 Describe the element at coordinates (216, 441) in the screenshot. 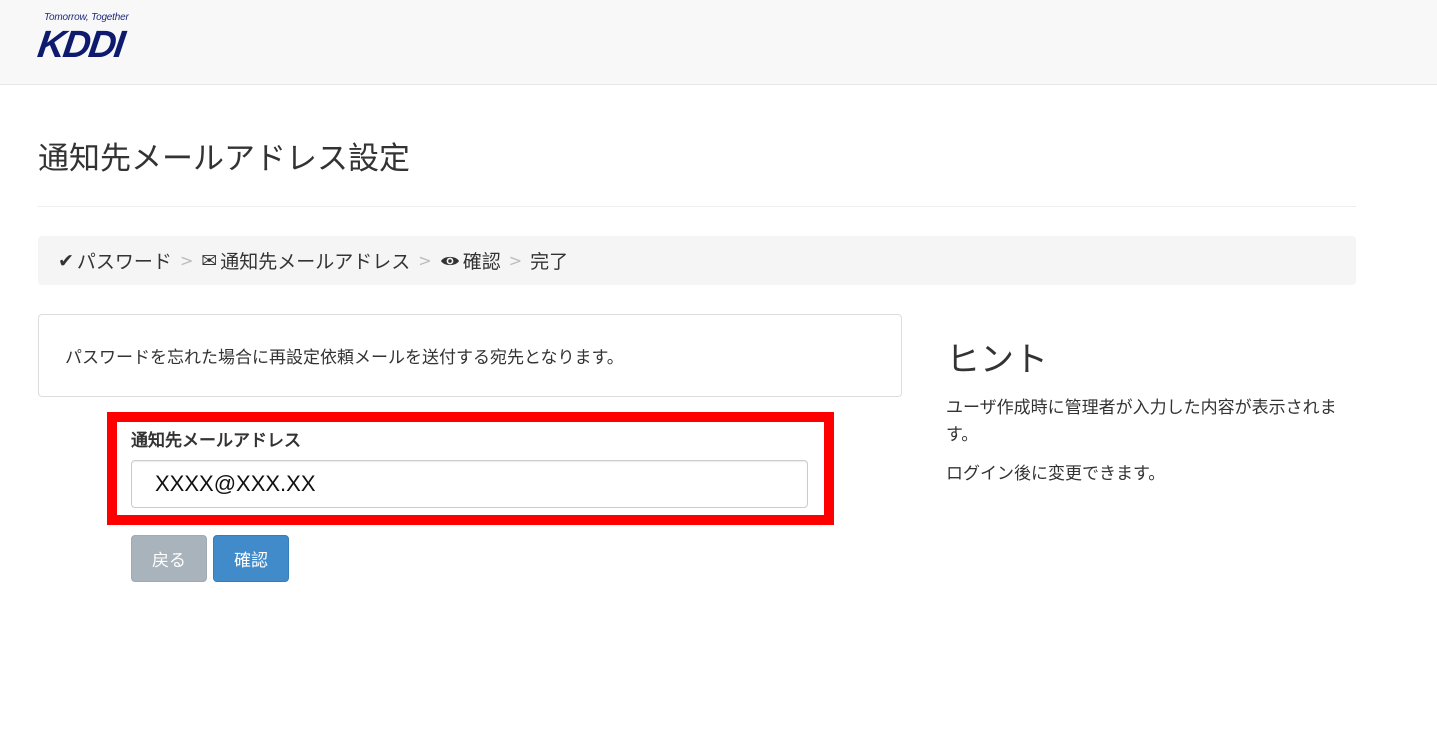

I see `email-field-label: 通知先メールアドレス` at that location.